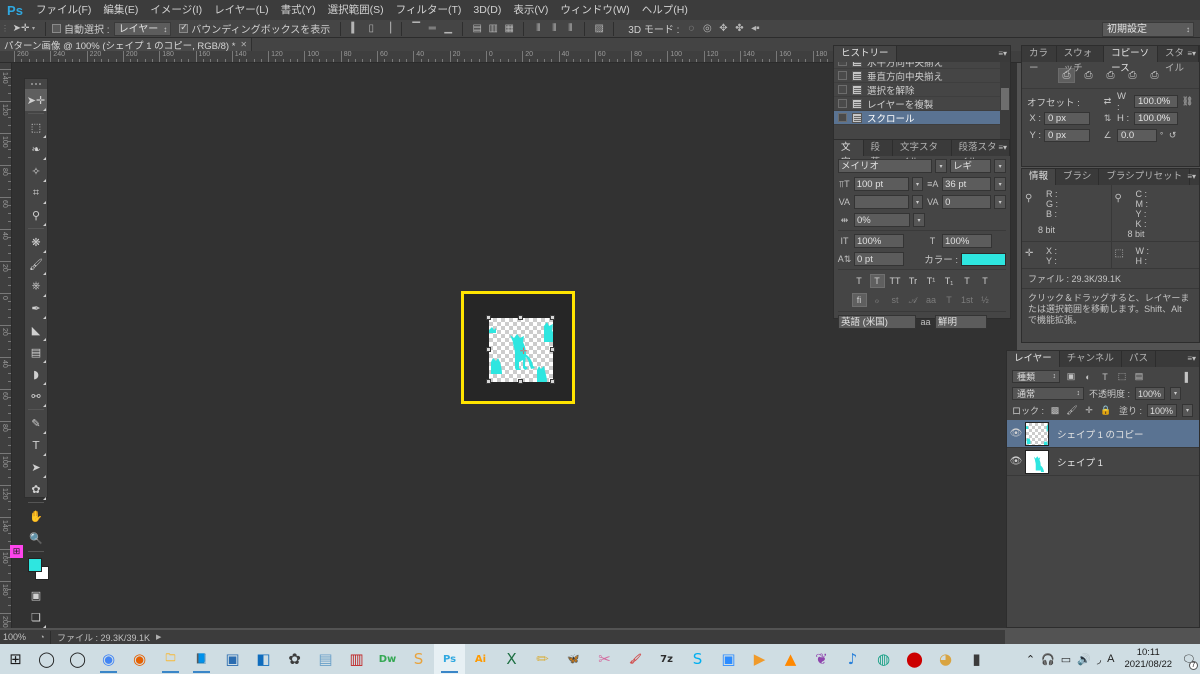 The width and height of the screenshot is (1200, 674). I want to click on type-filter-icon: T, so click(1105, 377).